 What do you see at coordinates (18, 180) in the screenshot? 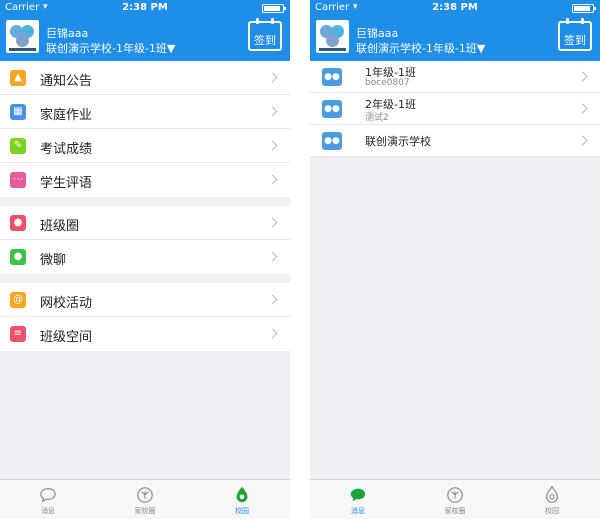
I see `comment-icon: ⋯` at bounding box center [18, 180].